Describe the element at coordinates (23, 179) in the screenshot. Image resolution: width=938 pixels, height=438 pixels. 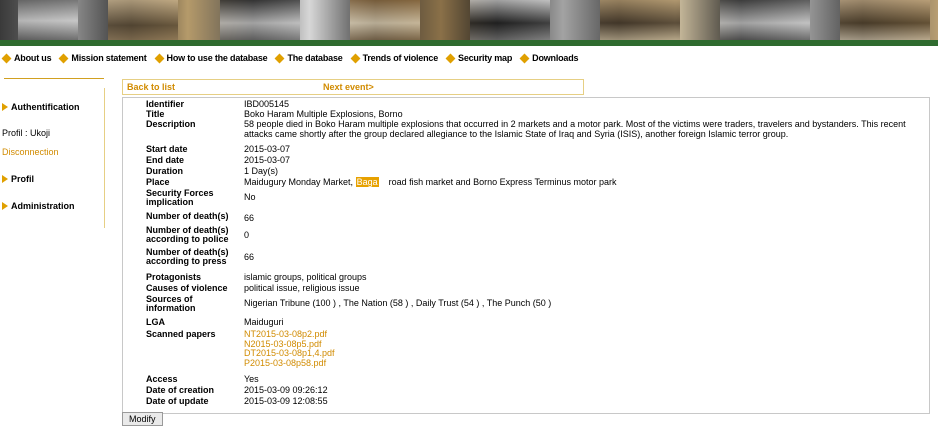
I see `sidebar-item-label: Profil` at that location.